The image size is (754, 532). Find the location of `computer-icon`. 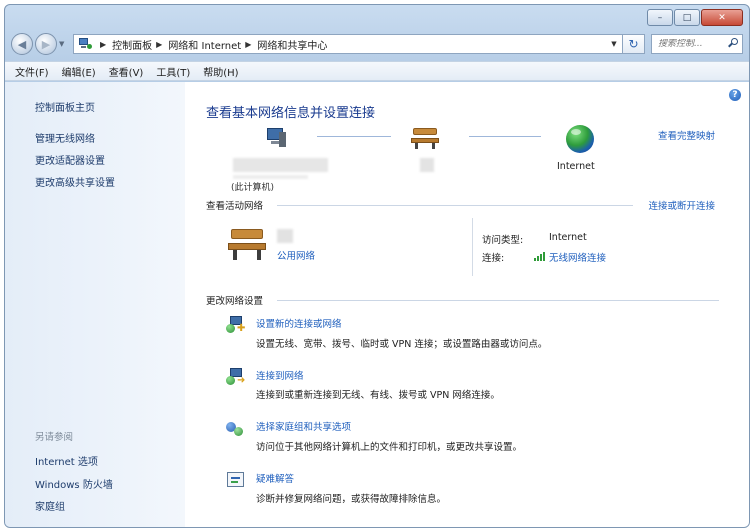

computer-icon is located at coordinates (276, 138).